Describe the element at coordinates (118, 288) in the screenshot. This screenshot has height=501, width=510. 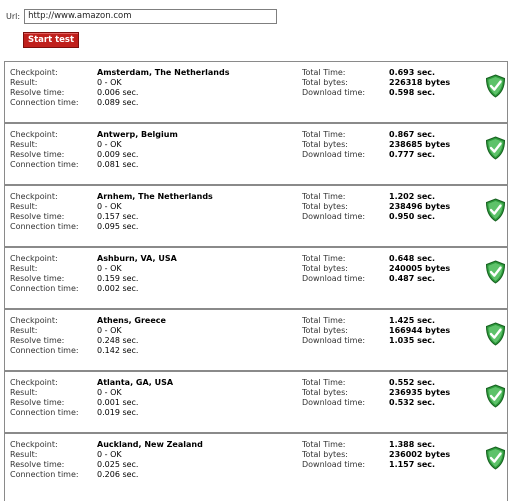
I see `connection-time-value: 0.002 sec.` at that location.